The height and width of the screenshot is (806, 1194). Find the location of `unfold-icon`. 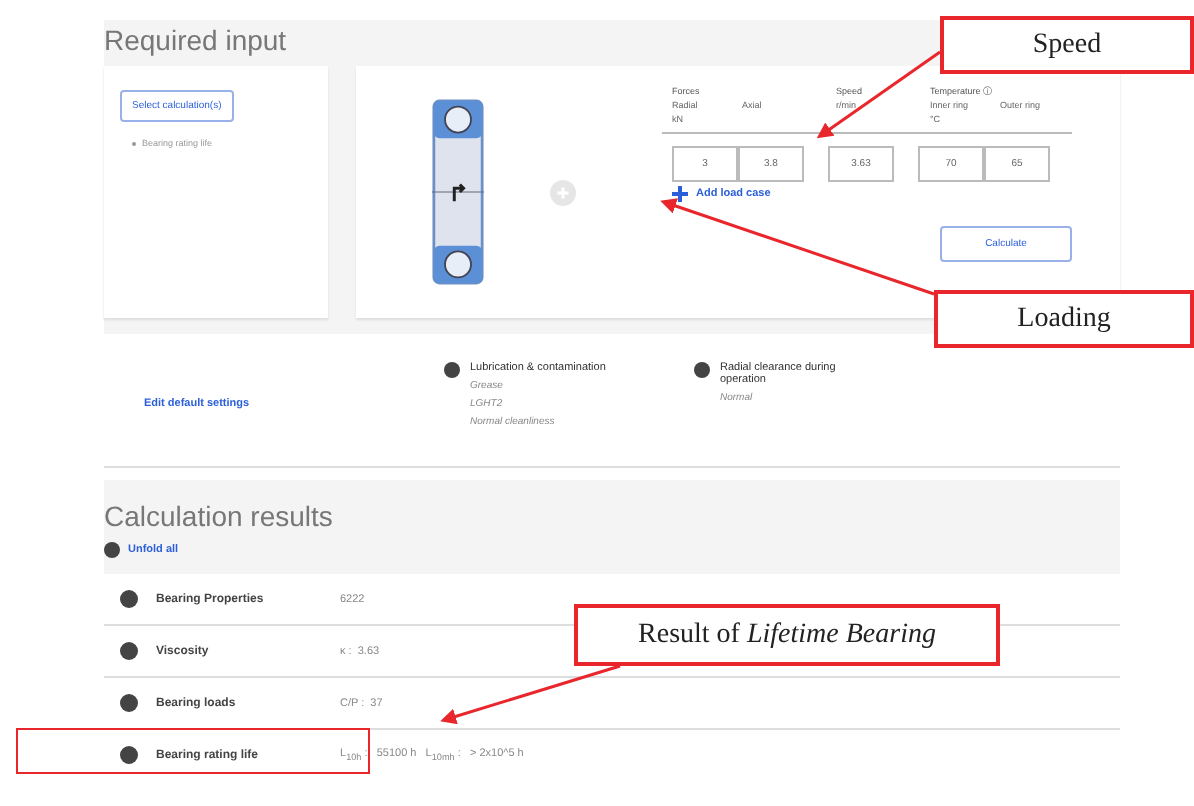

unfold-icon is located at coordinates (112, 550).